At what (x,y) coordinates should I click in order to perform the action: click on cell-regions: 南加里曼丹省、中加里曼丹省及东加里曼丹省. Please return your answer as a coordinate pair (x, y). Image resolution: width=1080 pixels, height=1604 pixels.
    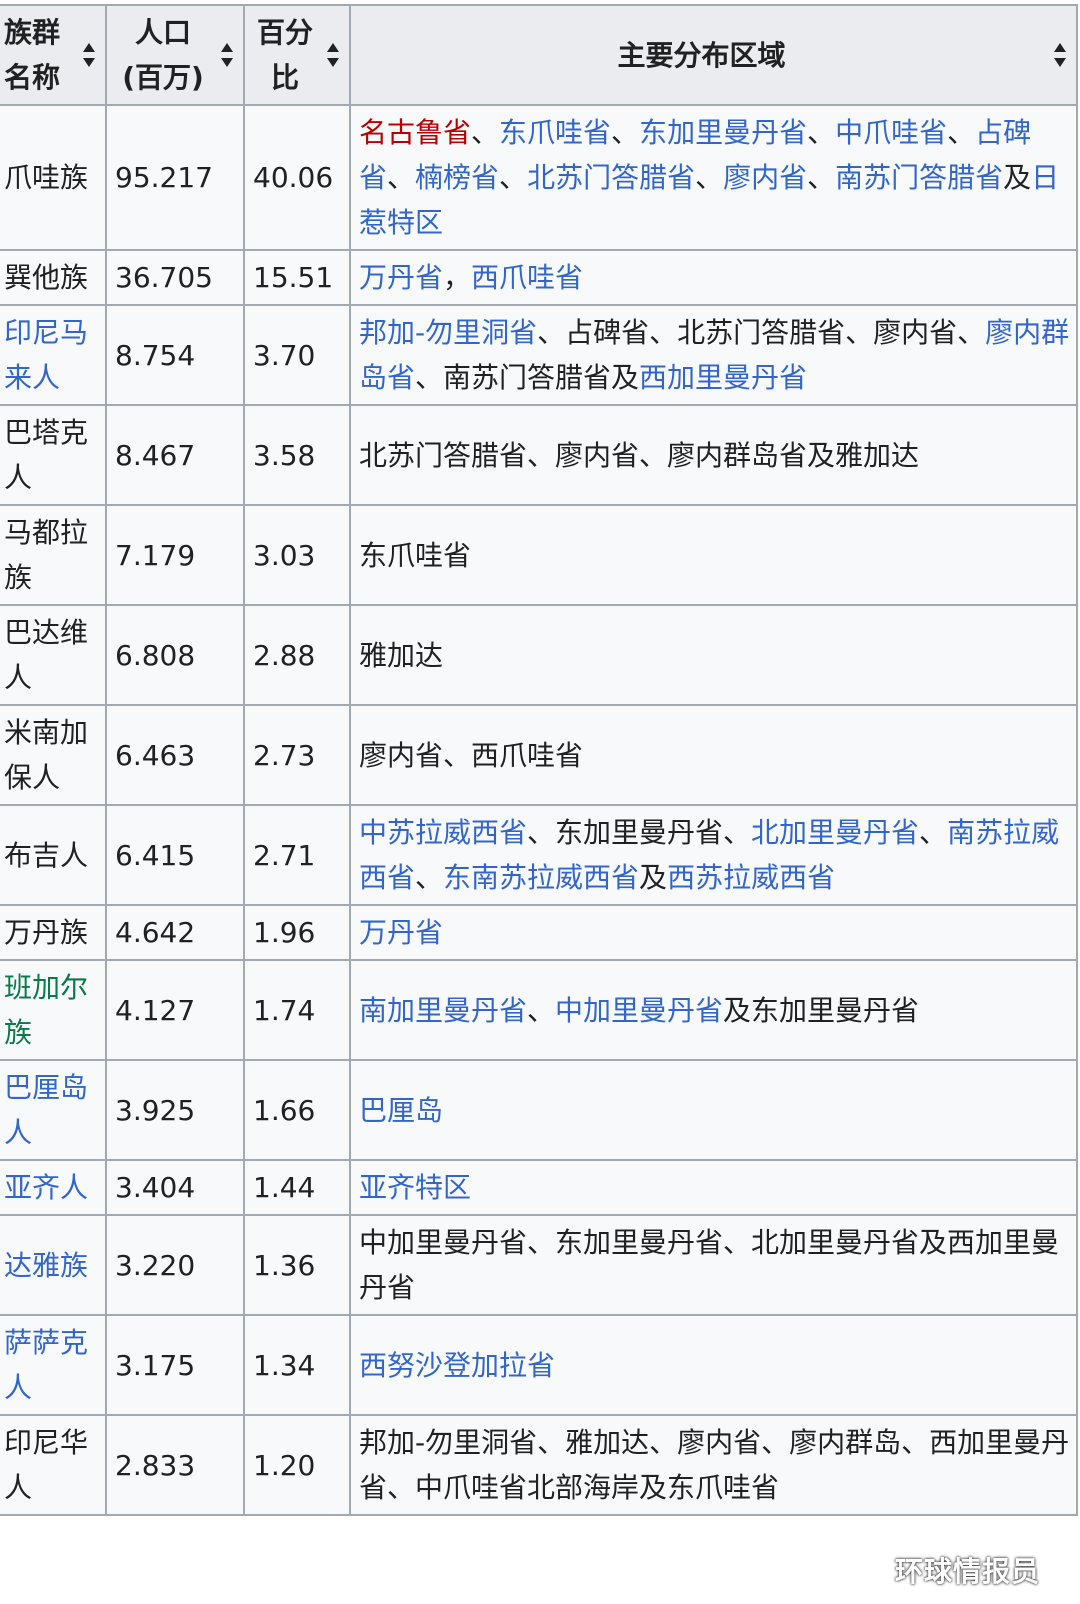
    Looking at the image, I should click on (713, 1010).